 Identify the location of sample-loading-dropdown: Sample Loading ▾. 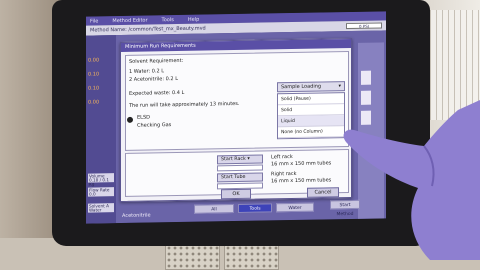
(311, 87).